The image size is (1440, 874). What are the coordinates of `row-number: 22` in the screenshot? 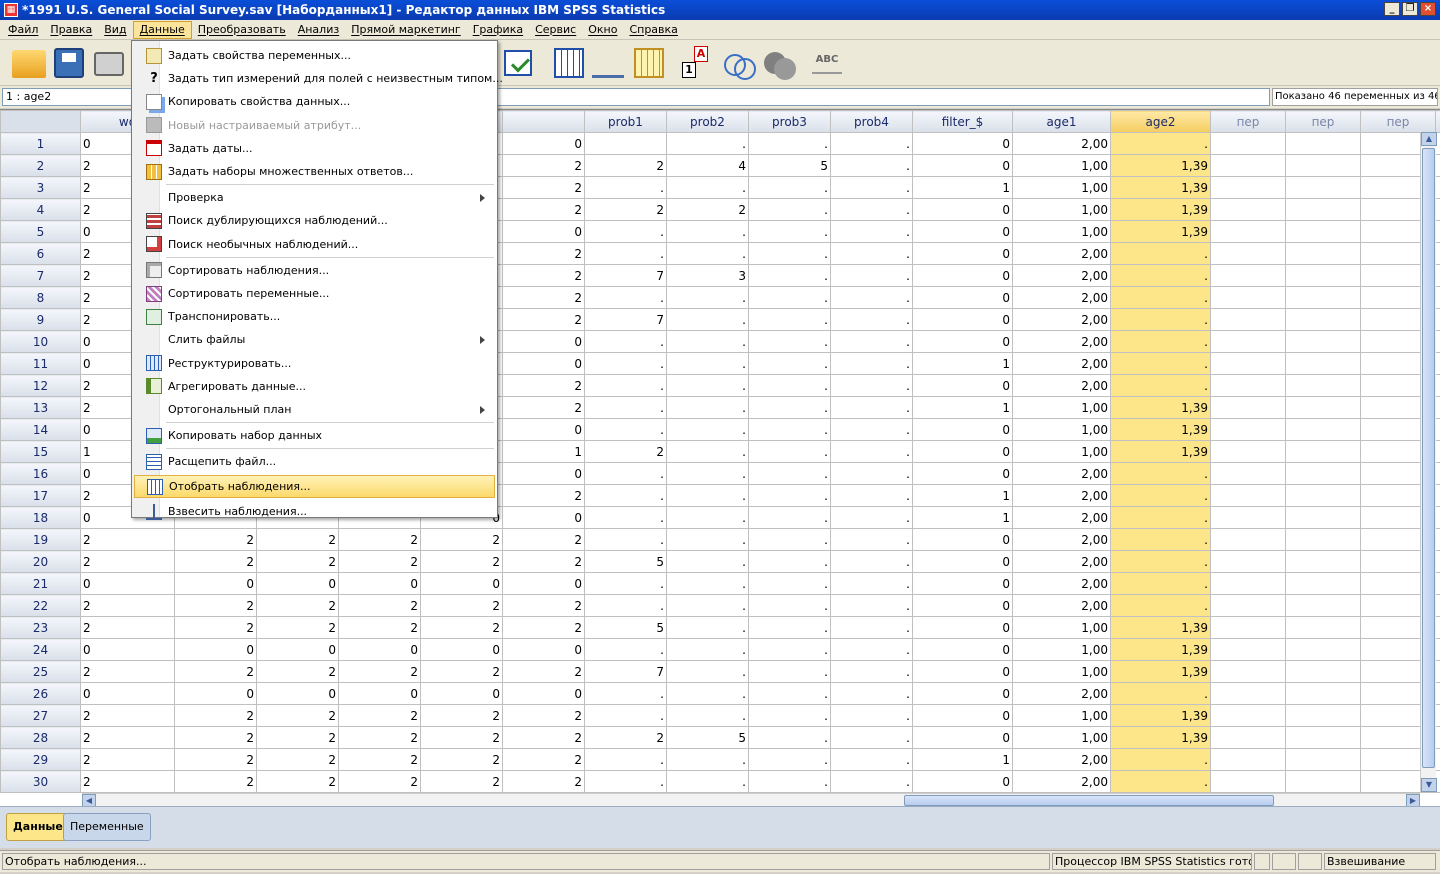 It's located at (40, 605).